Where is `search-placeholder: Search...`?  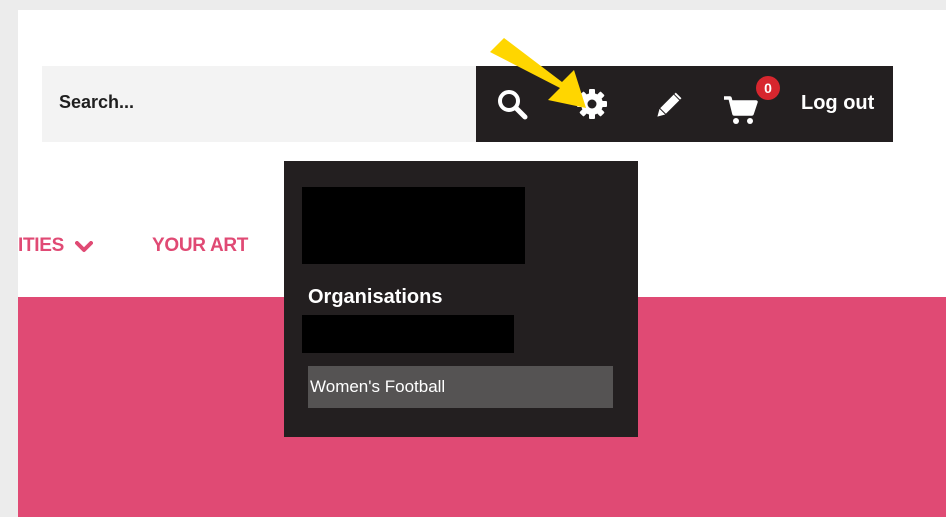 search-placeholder: Search... is located at coordinates (97, 102).